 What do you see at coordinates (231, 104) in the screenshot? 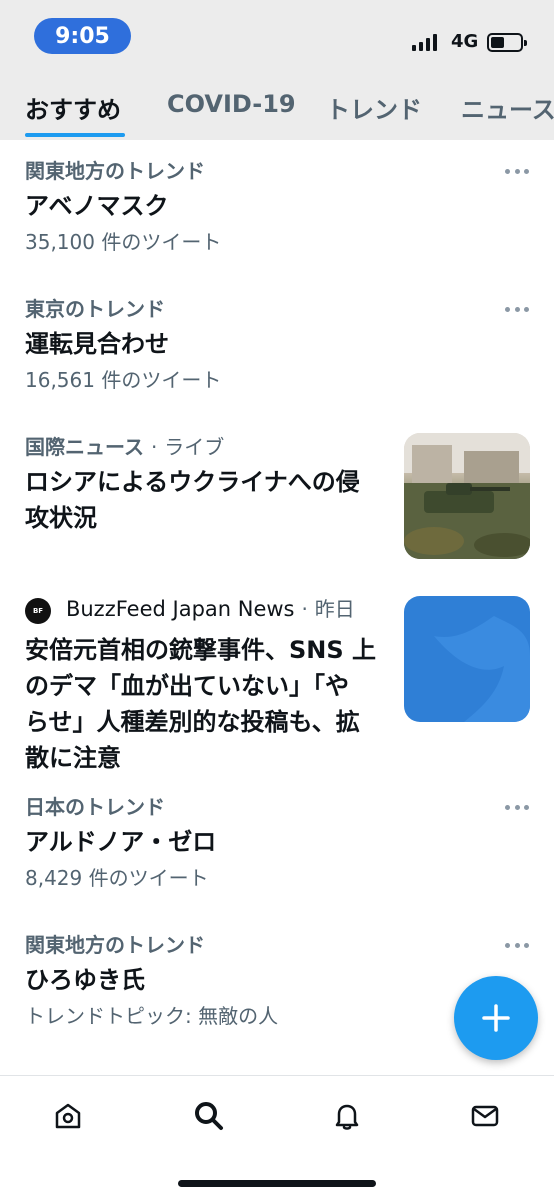
I see `tab-covid-19: COVID-19` at bounding box center [231, 104].